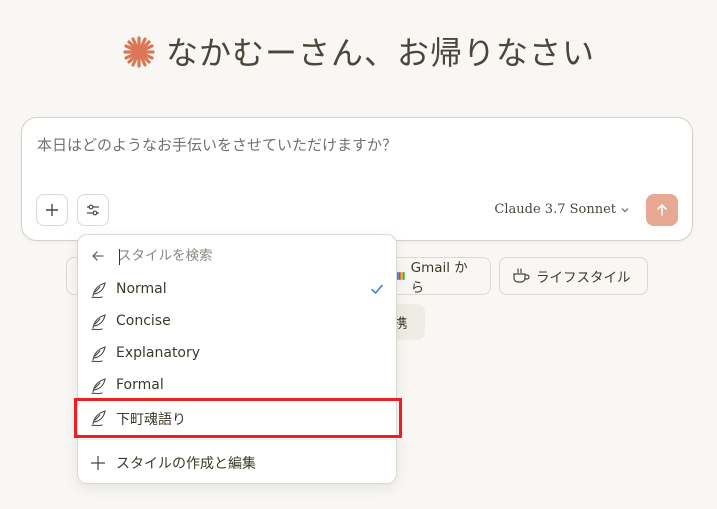  What do you see at coordinates (217, 144) in the screenshot?
I see `composer-input: 本日はどのようなお手伝いをさせていただけますか？` at bounding box center [217, 144].